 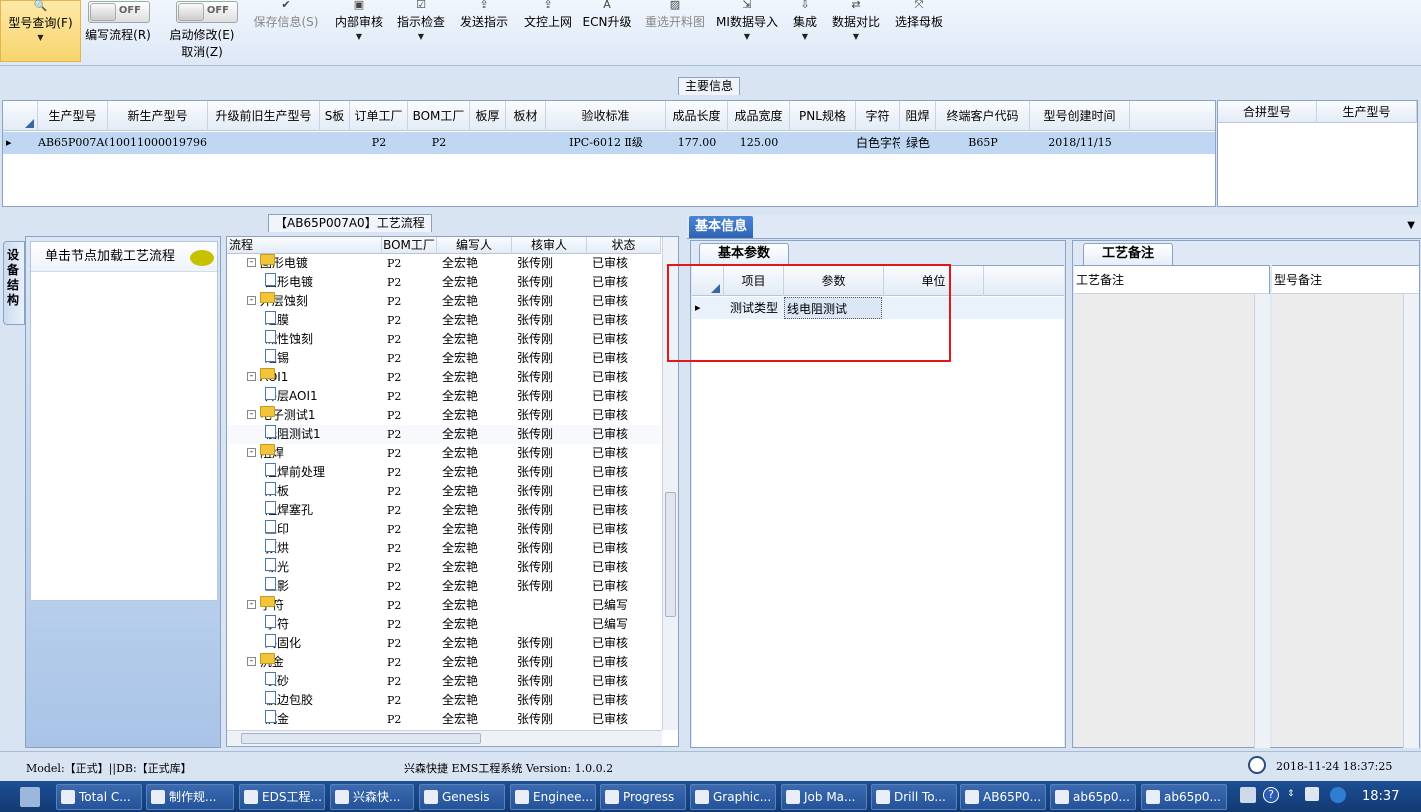 I want to click on main-cell-4: P2, so click(x=379, y=143).